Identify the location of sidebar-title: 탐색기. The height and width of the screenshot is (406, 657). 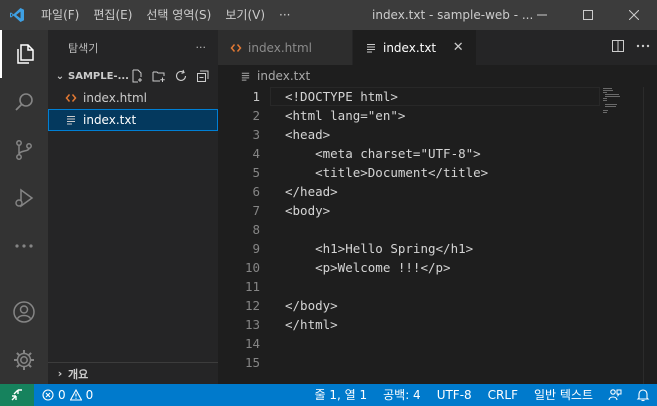
(83, 48).